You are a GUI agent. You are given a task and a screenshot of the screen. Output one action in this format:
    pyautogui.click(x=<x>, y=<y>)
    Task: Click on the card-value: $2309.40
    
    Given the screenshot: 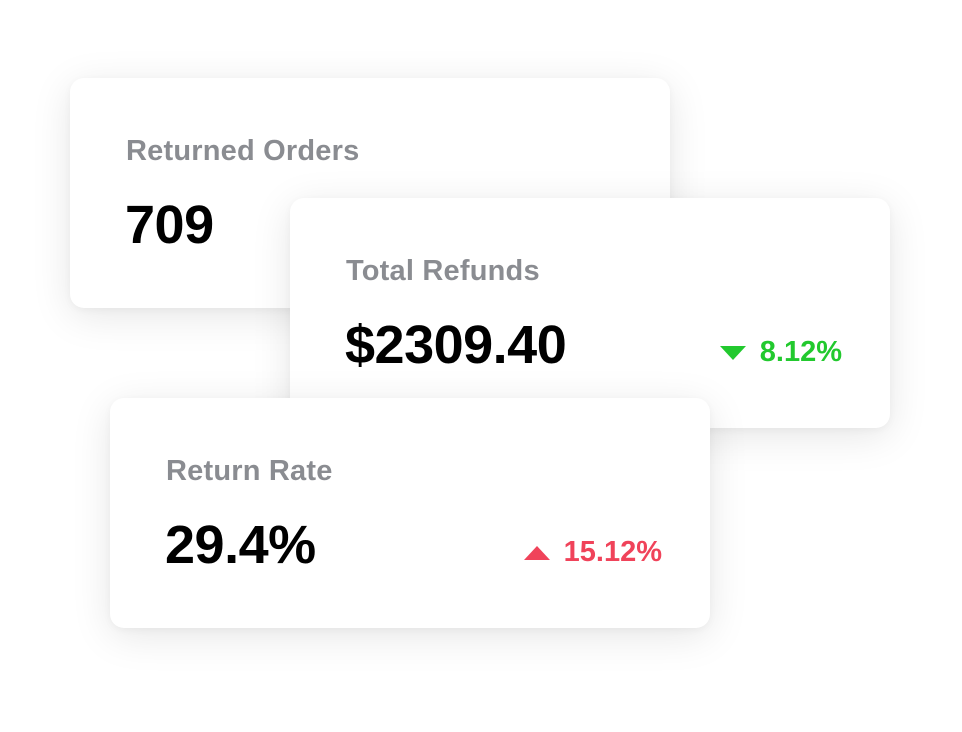 What is the action you would take?
    pyautogui.click(x=456, y=345)
    